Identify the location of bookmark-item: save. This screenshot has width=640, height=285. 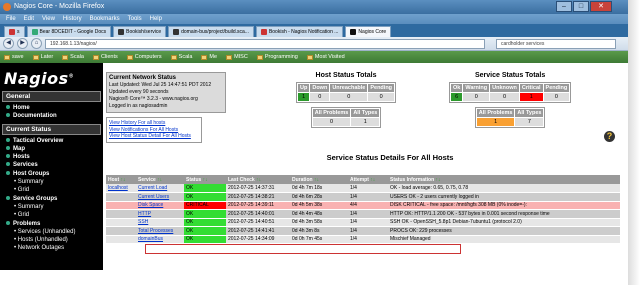
(14, 57).